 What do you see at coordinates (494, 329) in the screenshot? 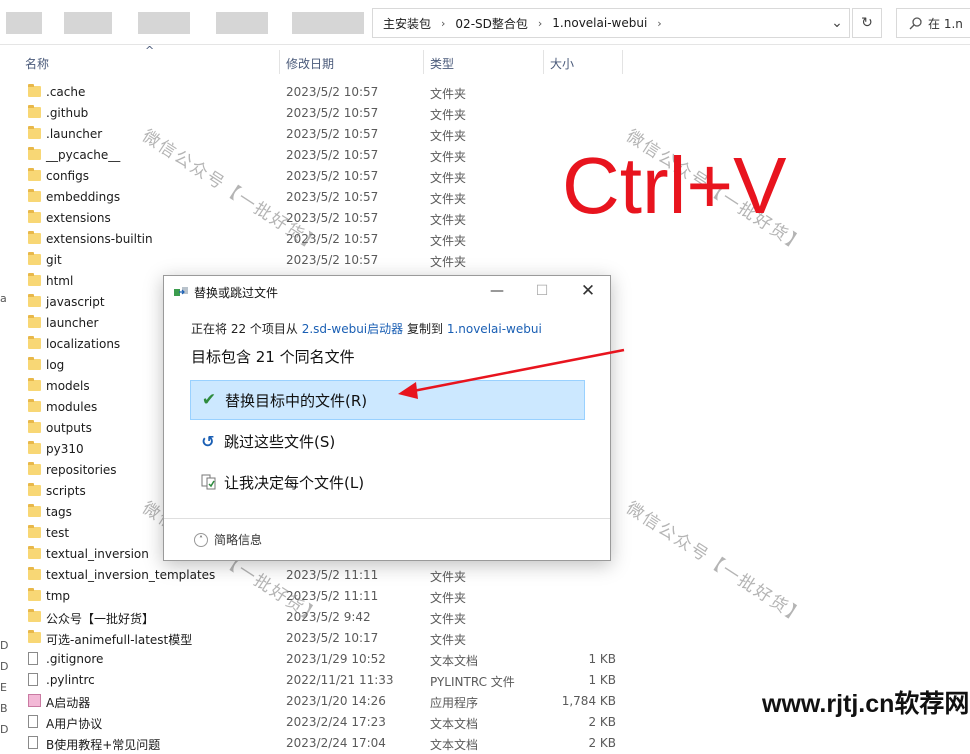
I see `destination-folder-link: 1.novelai-webui` at bounding box center [494, 329].